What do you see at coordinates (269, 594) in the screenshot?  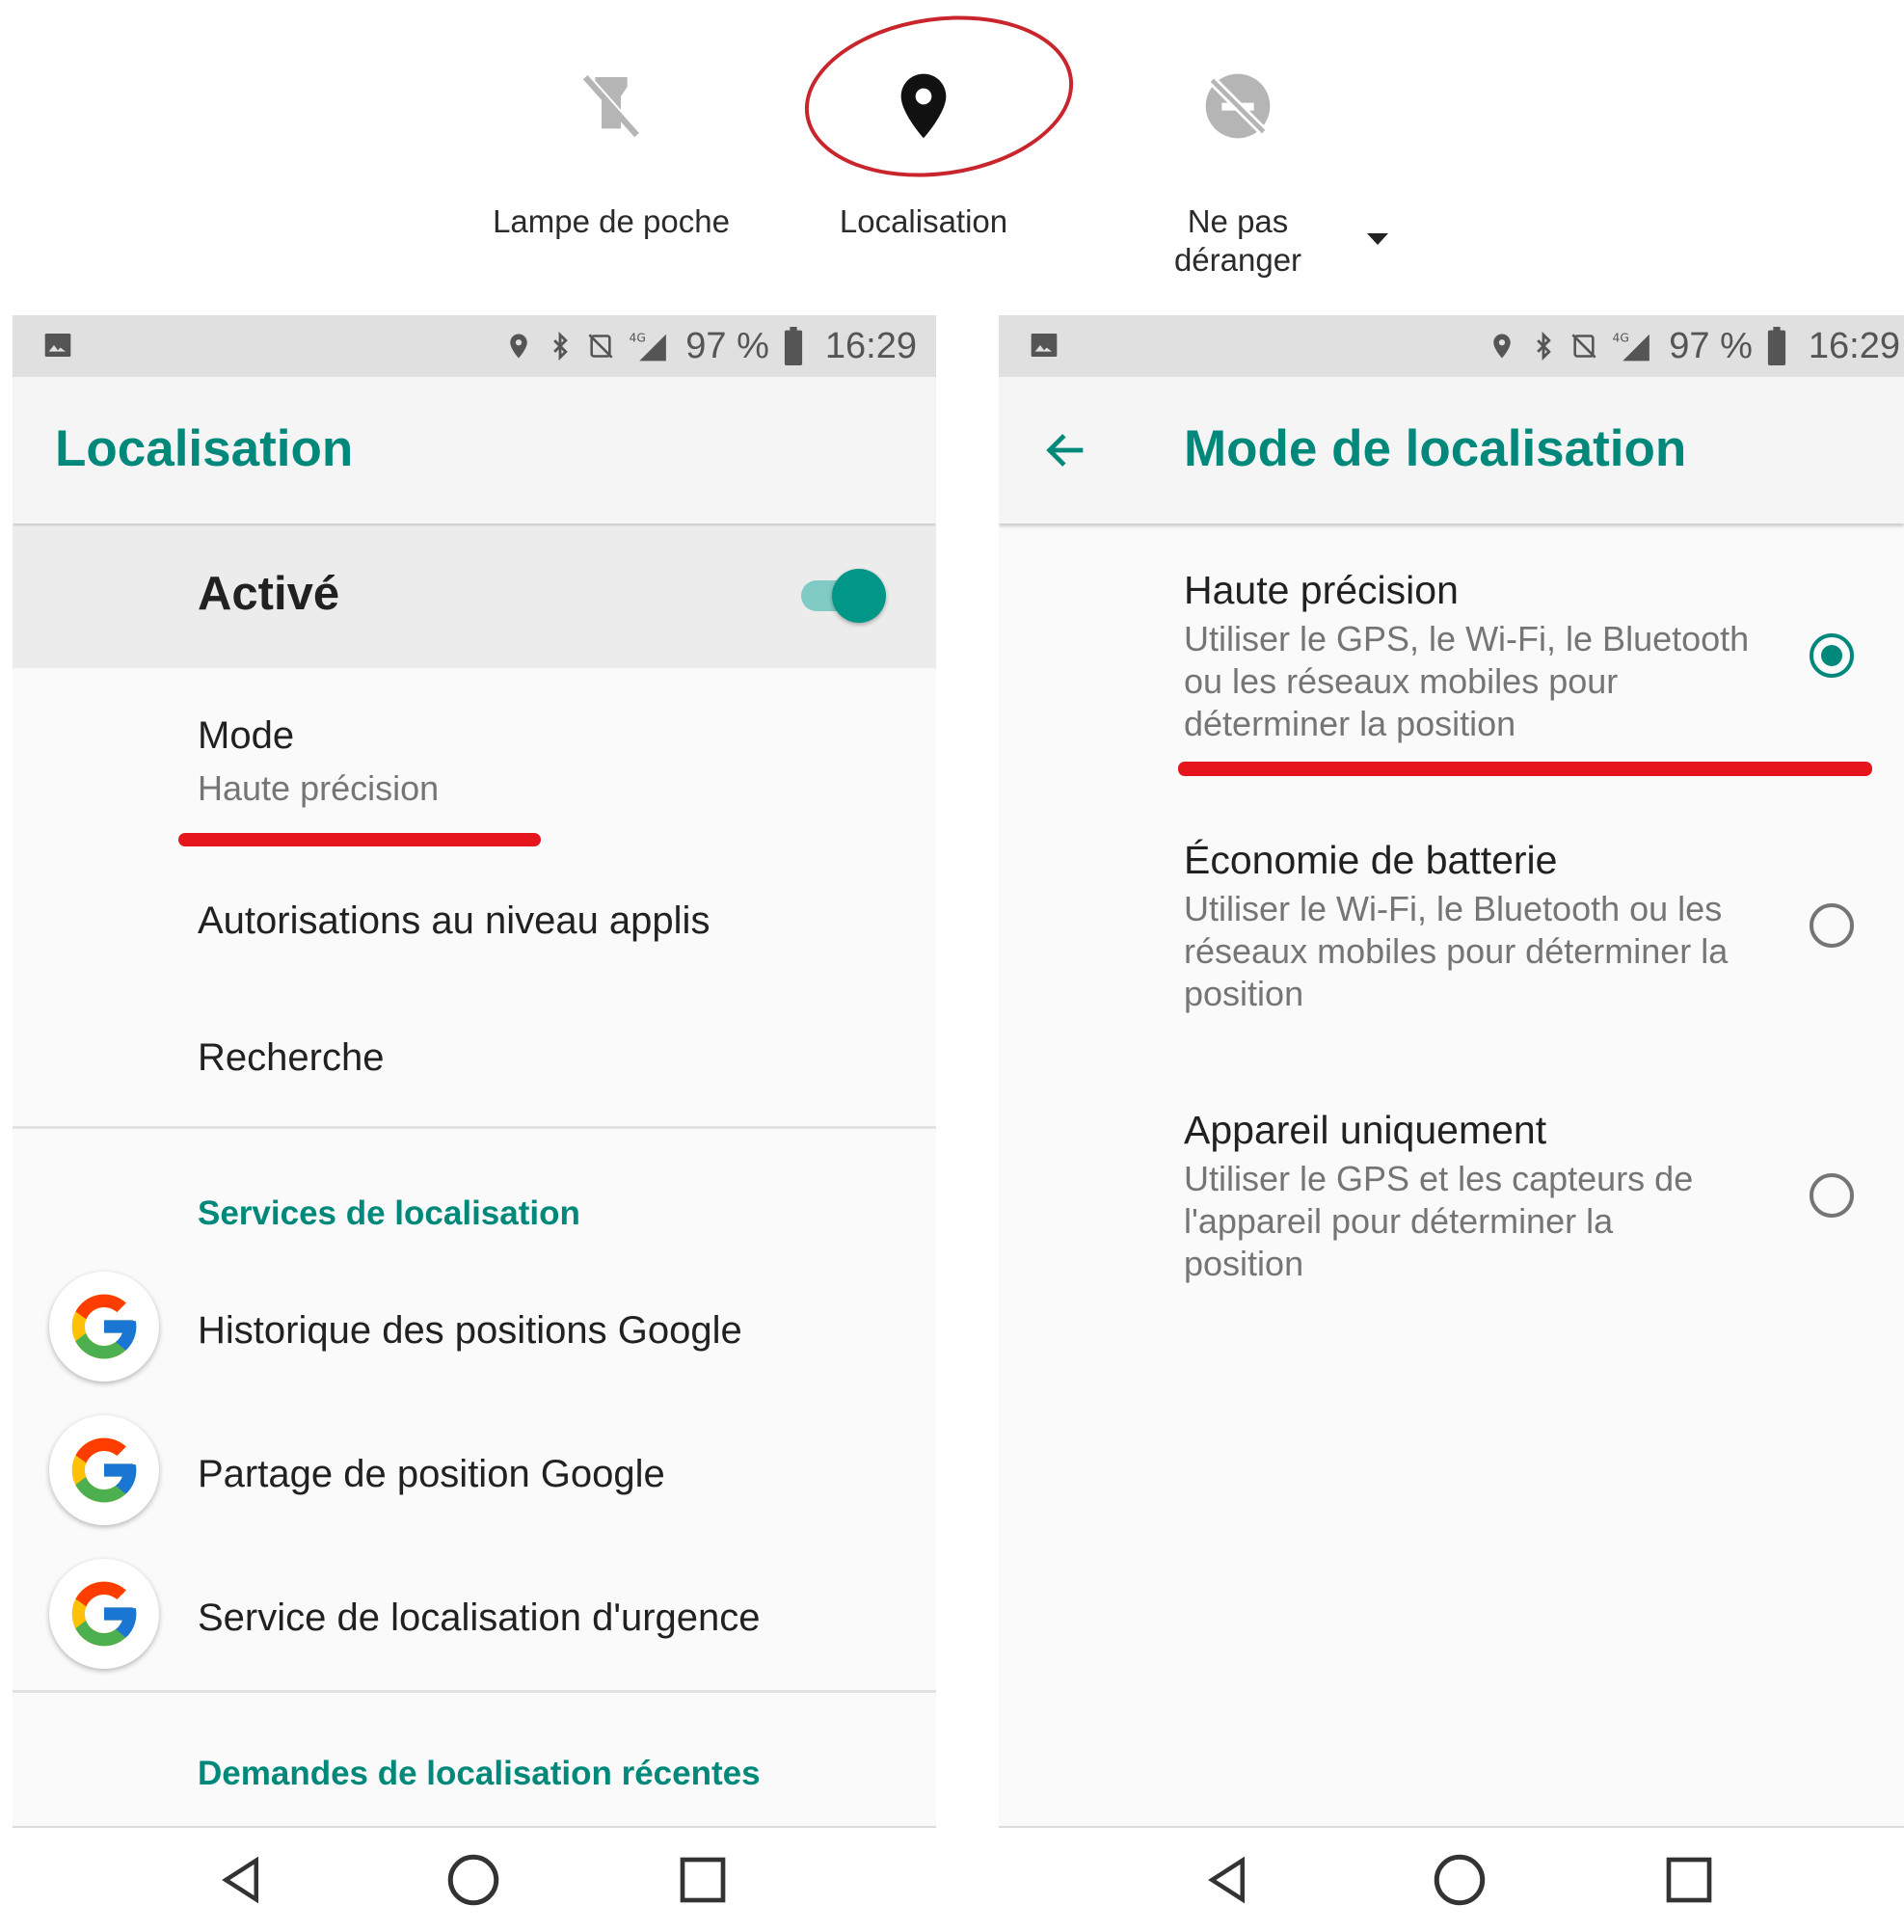 I see `master-switch-label: Activé` at bounding box center [269, 594].